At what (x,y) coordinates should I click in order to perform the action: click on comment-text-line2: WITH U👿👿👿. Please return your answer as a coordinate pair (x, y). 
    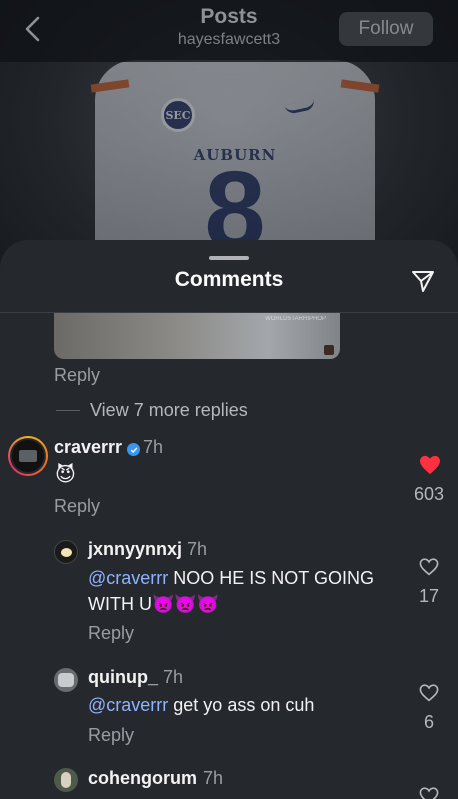
    Looking at the image, I should click on (154, 604).